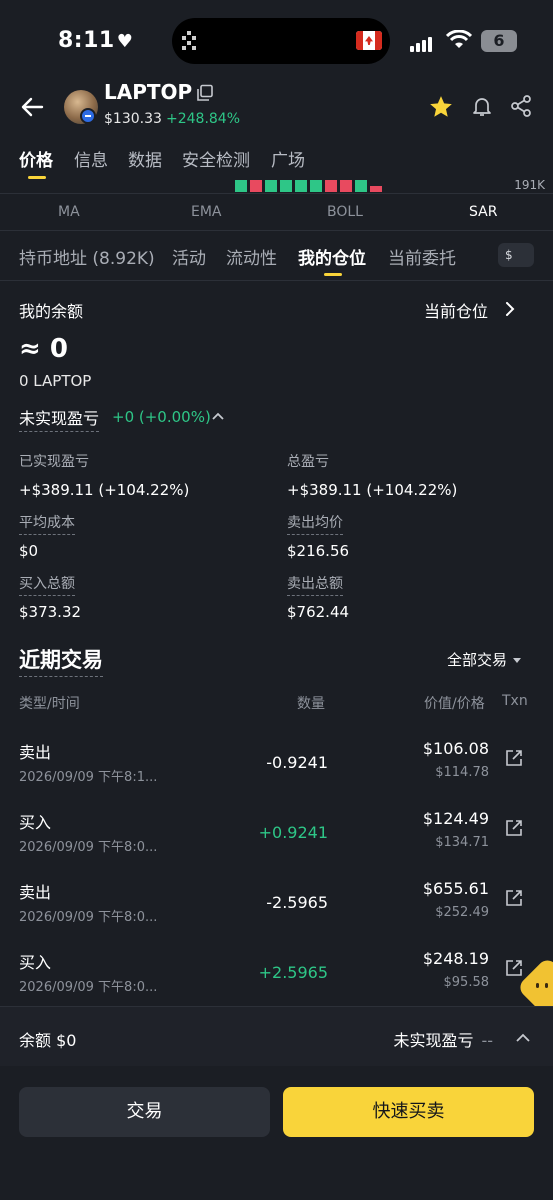 This screenshot has width=553, height=1200. I want to click on avg-cost-value: $0, so click(29, 551).